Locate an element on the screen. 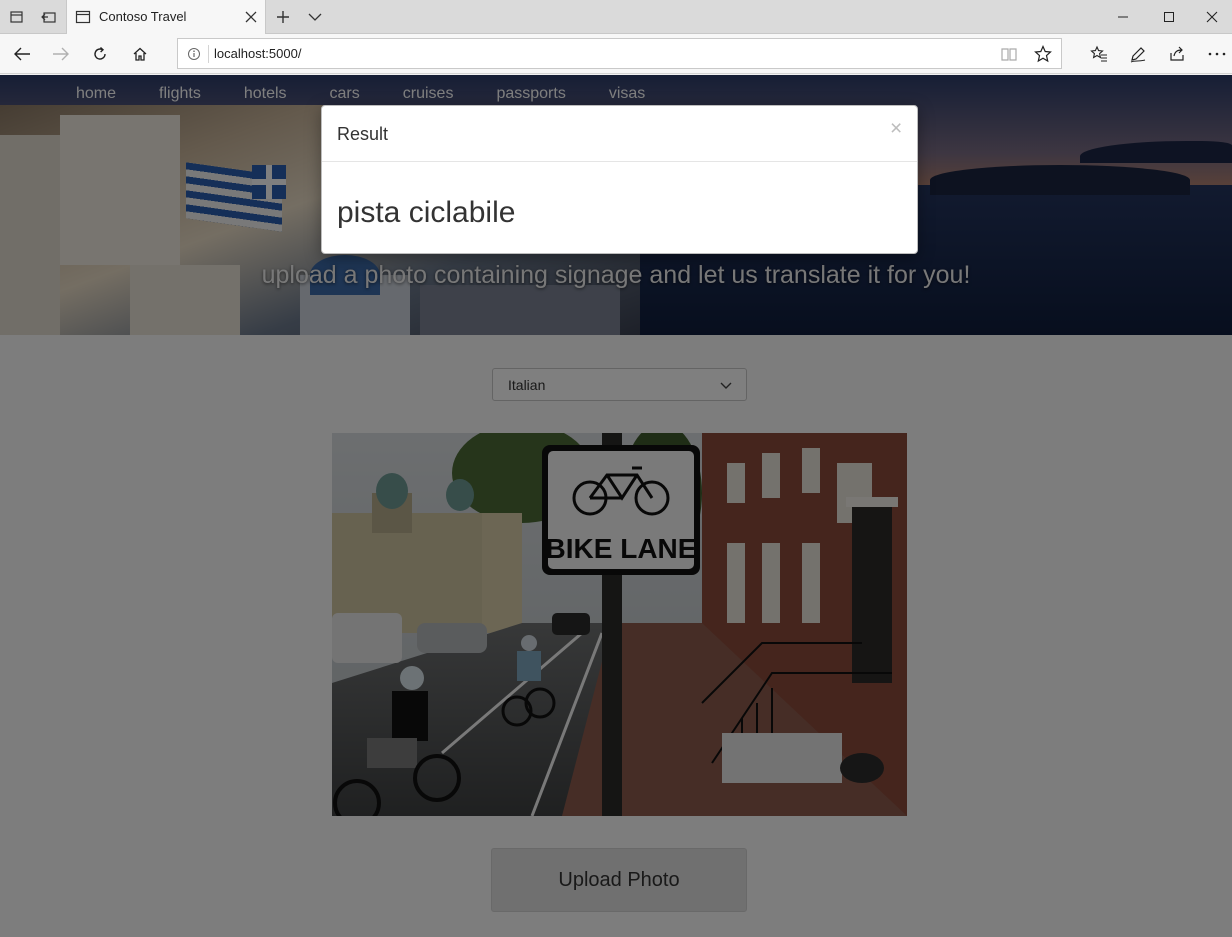 Image resolution: width=1232 pixels, height=937 pixels. favorites-hub-icon is located at coordinates (1099, 54).